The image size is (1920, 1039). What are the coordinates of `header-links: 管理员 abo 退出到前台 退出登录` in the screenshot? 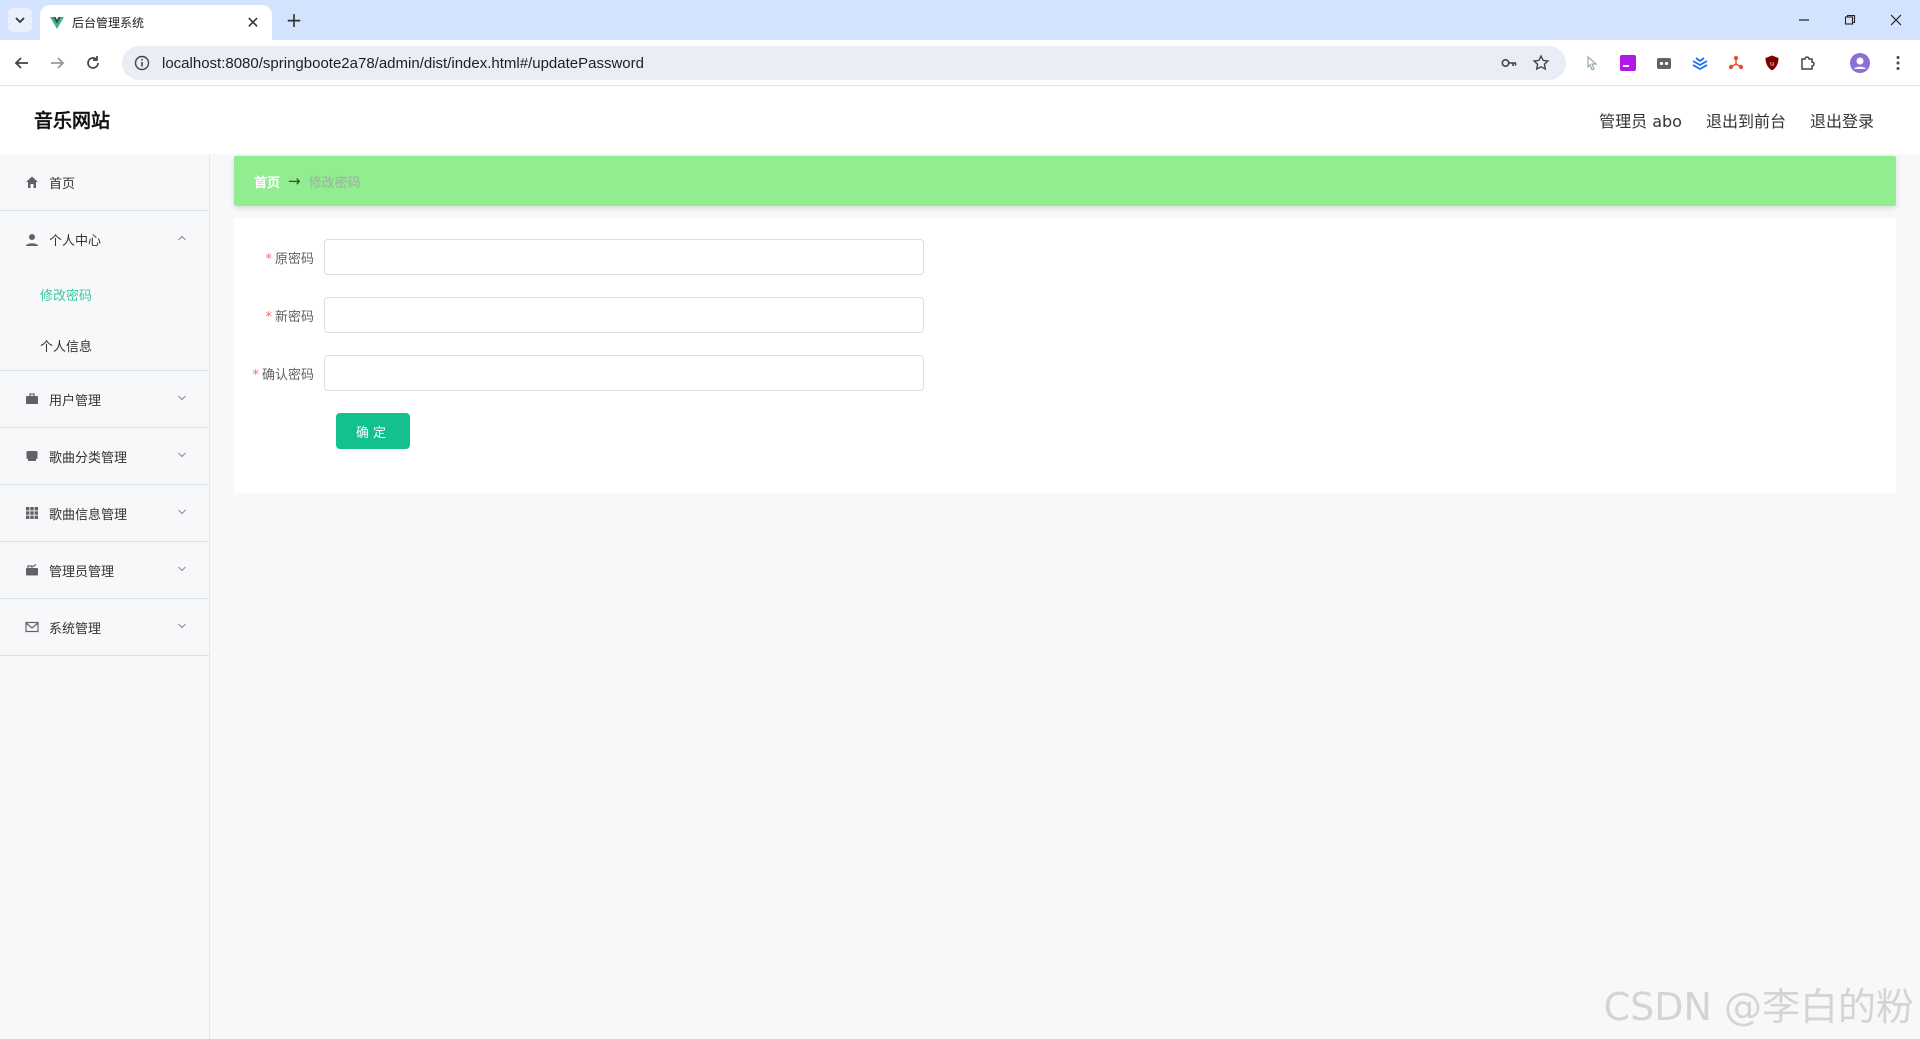 It's located at (1736, 120).